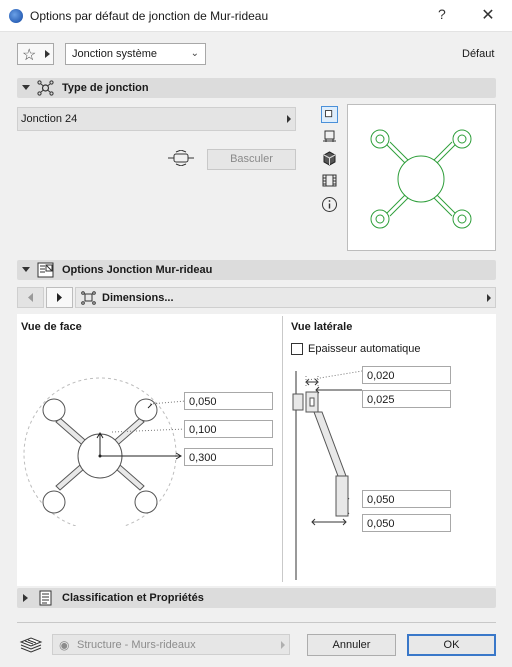  Describe the element at coordinates (406, 499) in the screenshot. I see `side-field-3: 0,050` at that location.